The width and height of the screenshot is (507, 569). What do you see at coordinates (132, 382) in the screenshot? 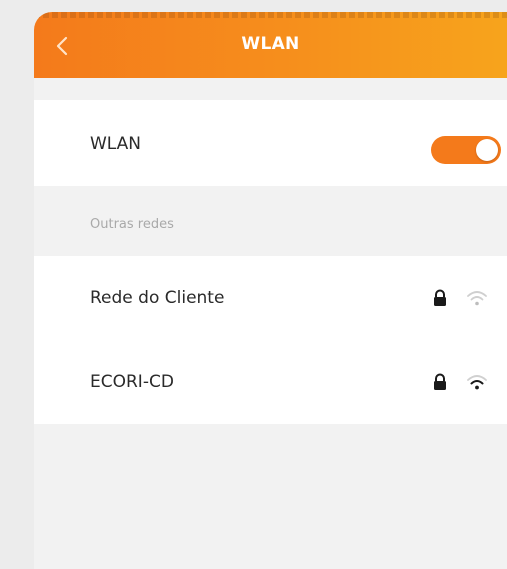
I see `network-ssid: ECORI-CD` at bounding box center [132, 382].